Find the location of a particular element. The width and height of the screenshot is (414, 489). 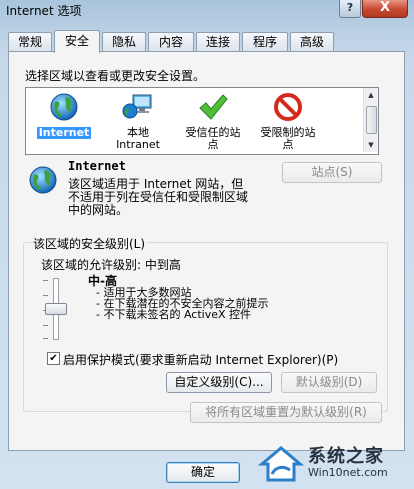

scroll-up-icon: ▲ is located at coordinates (371, 95).